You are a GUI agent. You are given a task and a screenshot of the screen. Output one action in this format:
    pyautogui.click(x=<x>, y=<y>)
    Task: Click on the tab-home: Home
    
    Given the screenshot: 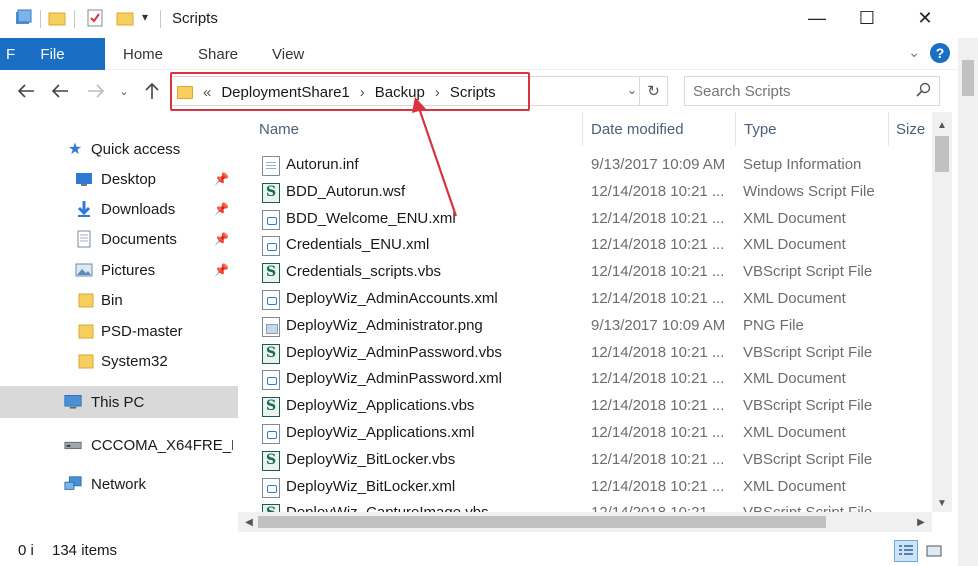 What is the action you would take?
    pyautogui.click(x=143, y=54)
    